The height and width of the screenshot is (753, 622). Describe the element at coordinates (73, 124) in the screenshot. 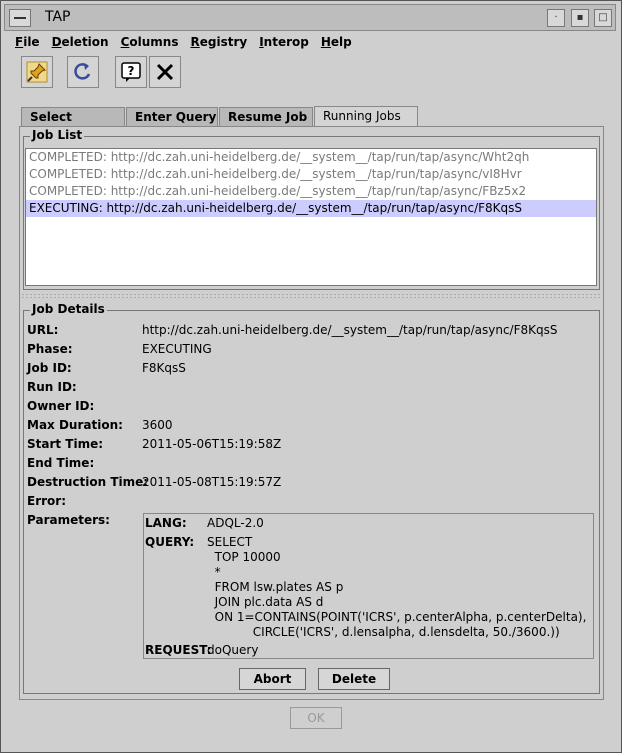

I see `tab-select-service: Select Service` at that location.